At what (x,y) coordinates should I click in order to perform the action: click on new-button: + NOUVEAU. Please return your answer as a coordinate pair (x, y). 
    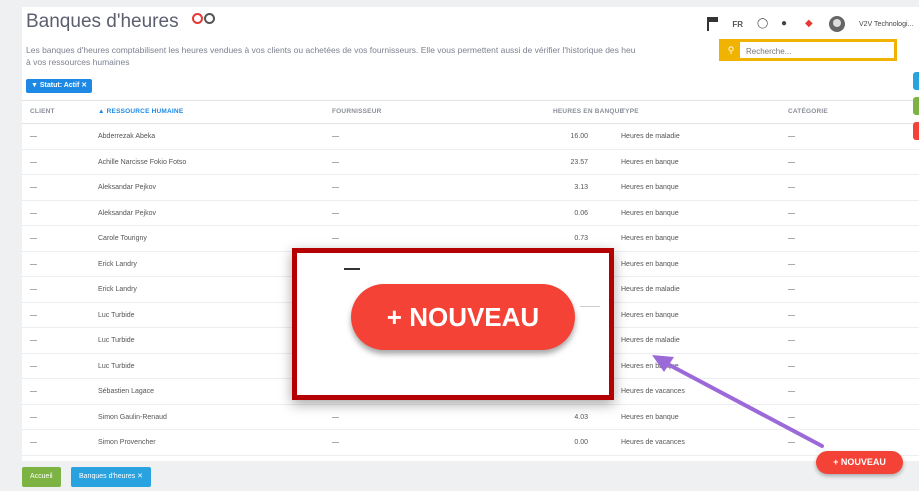
    Looking at the image, I should click on (859, 462).